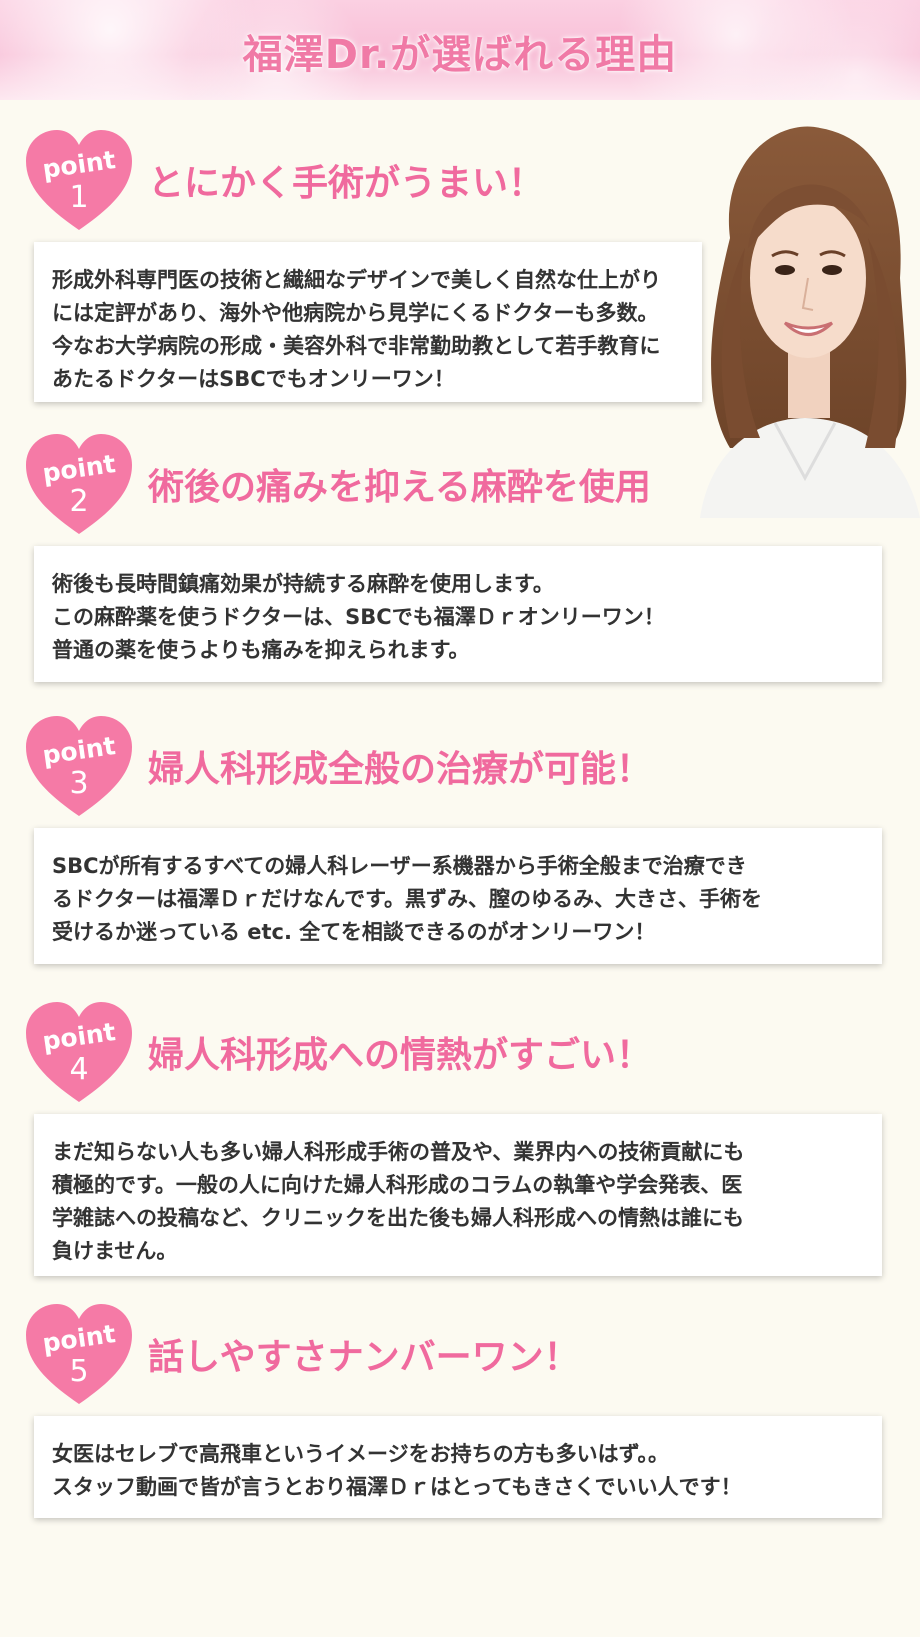 The height and width of the screenshot is (1637, 920). I want to click on badge-number: 2, so click(79, 501).